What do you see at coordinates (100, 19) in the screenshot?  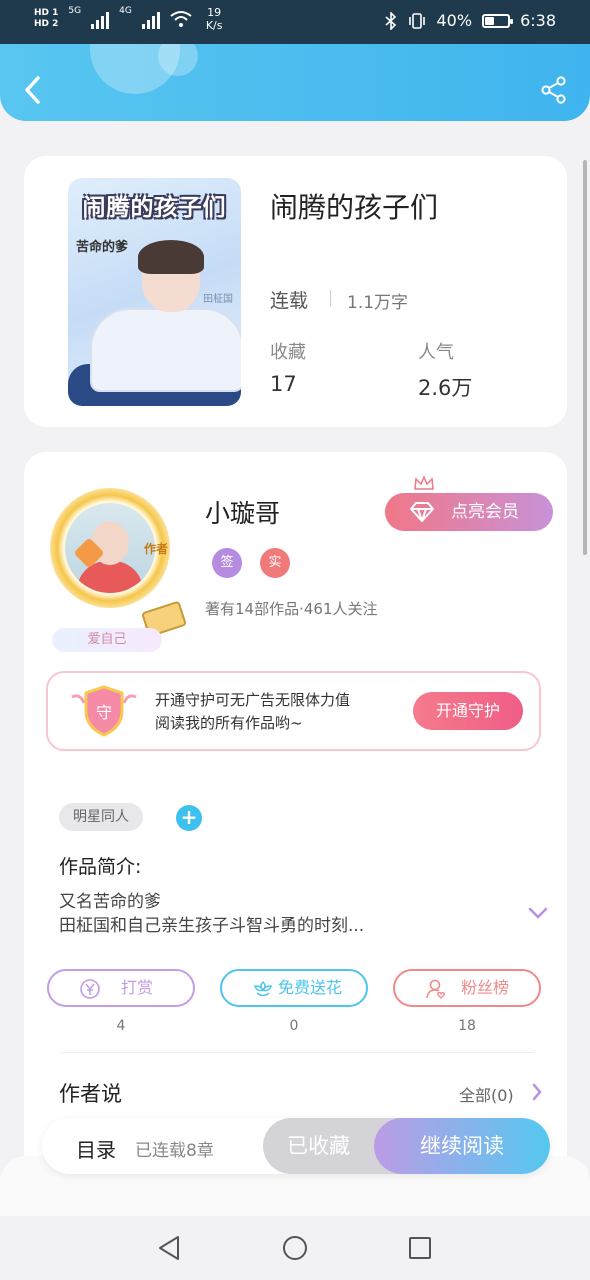 I see `signal-icon` at bounding box center [100, 19].